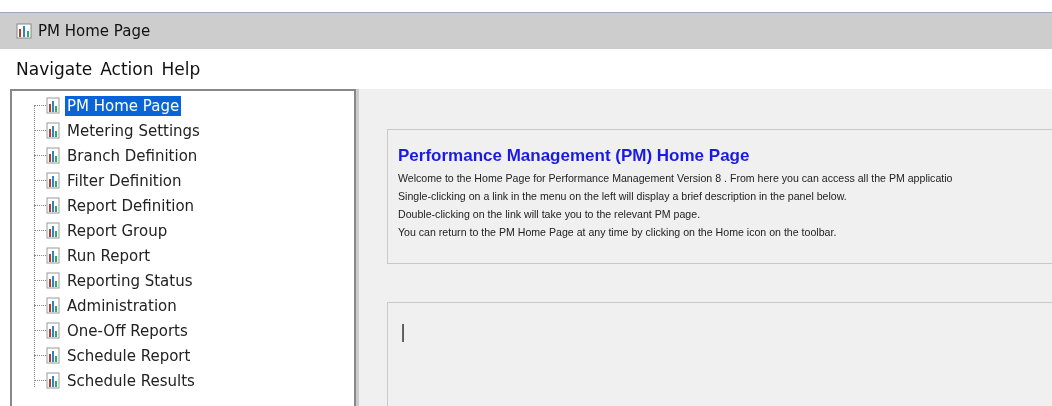 The image size is (1052, 406). What do you see at coordinates (403, 331) in the screenshot?
I see `text-cursor: |` at bounding box center [403, 331].